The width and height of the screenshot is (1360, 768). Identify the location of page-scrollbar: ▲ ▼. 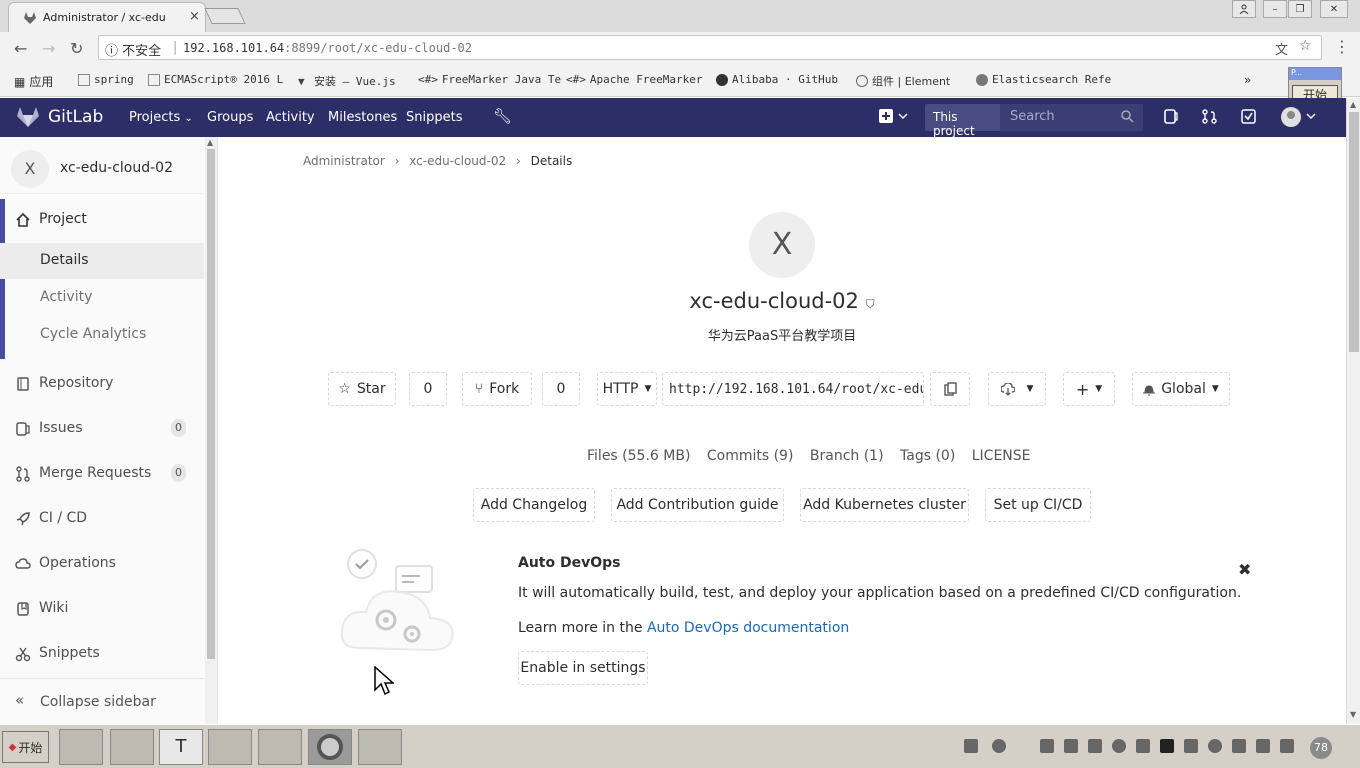
(1353, 411).